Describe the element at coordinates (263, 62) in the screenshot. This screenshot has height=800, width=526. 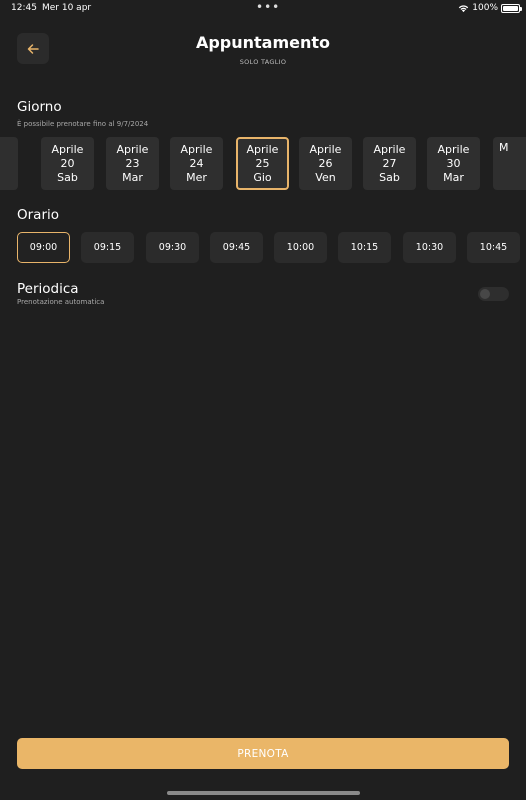
I see `service-subtitle: SOLO TAGLIO` at that location.